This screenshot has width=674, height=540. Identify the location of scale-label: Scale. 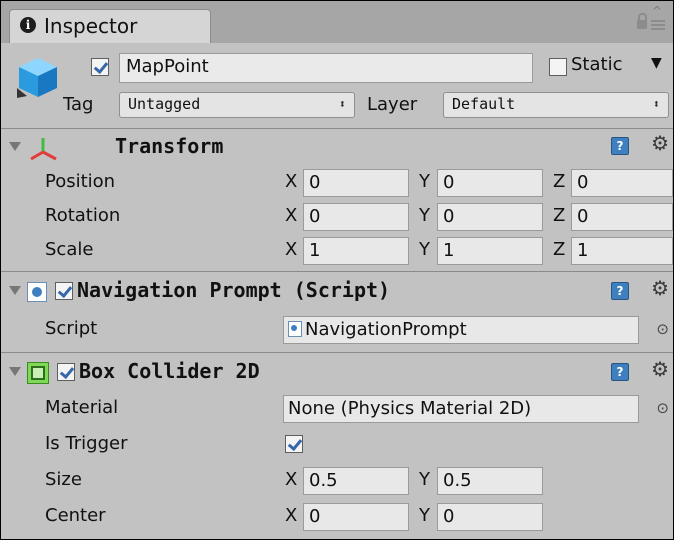
(69, 249).